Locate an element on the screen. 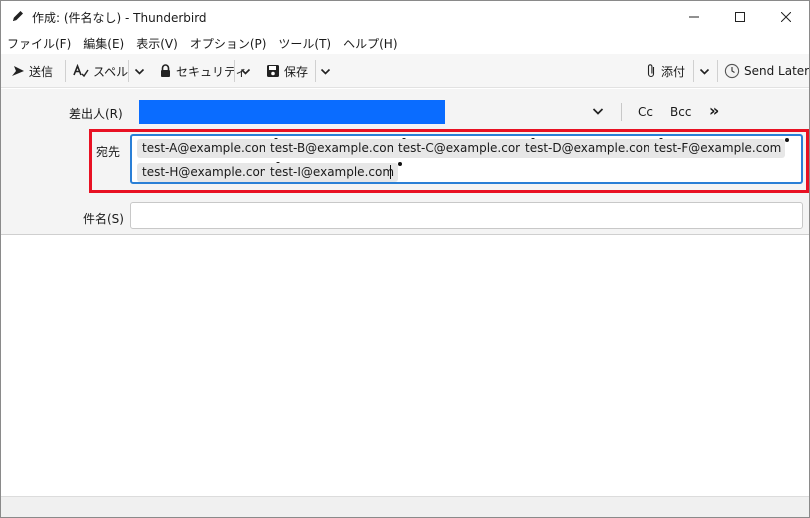 The image size is (810, 518). spell-dropdown-button is located at coordinates (141, 71).